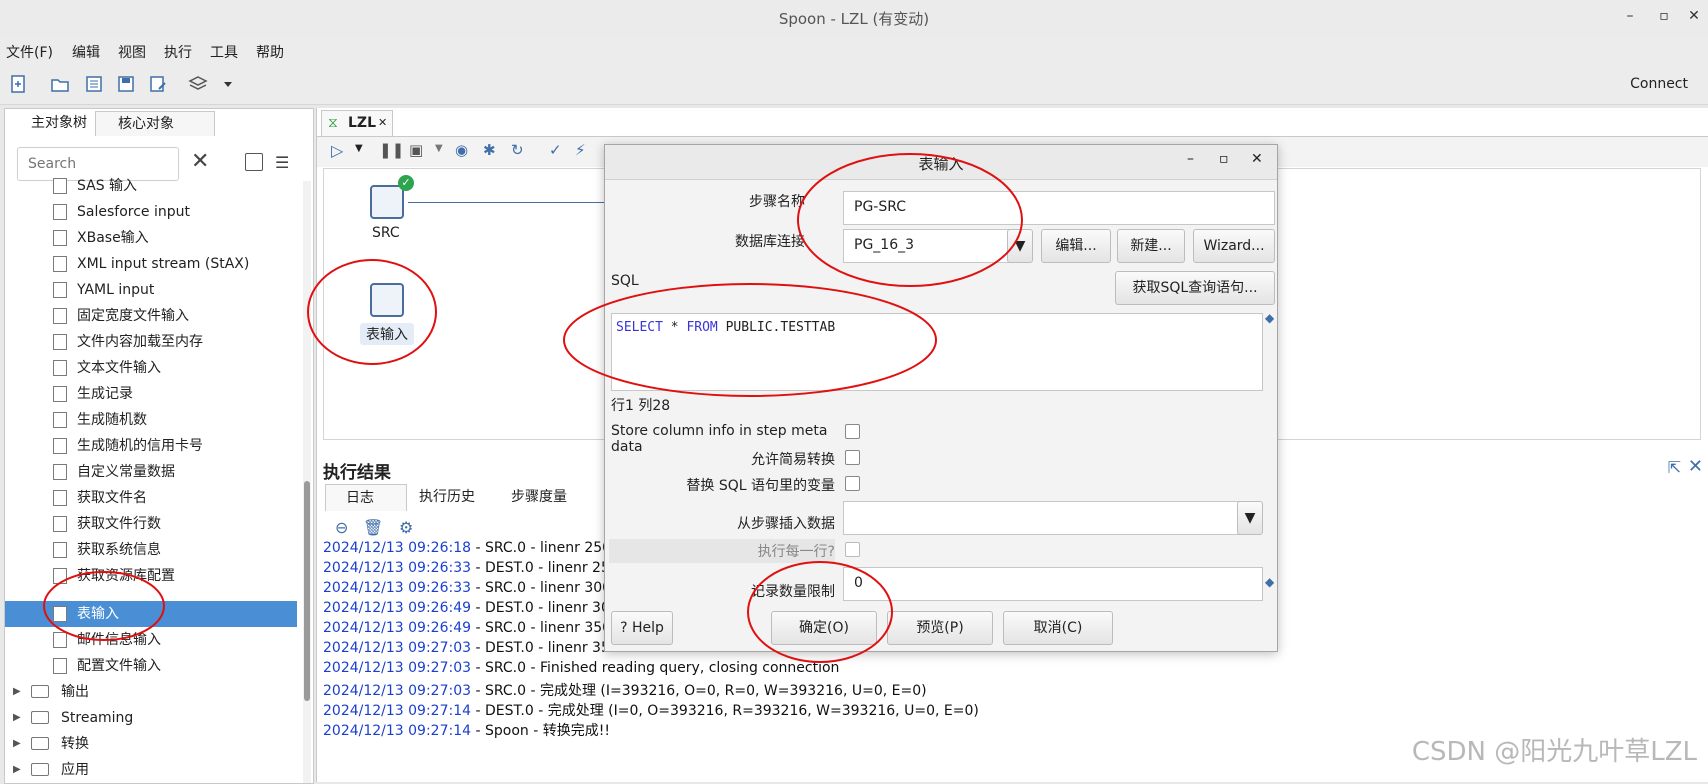  I want to click on insert-from-dropdown-button: ▼, so click(1250, 518).